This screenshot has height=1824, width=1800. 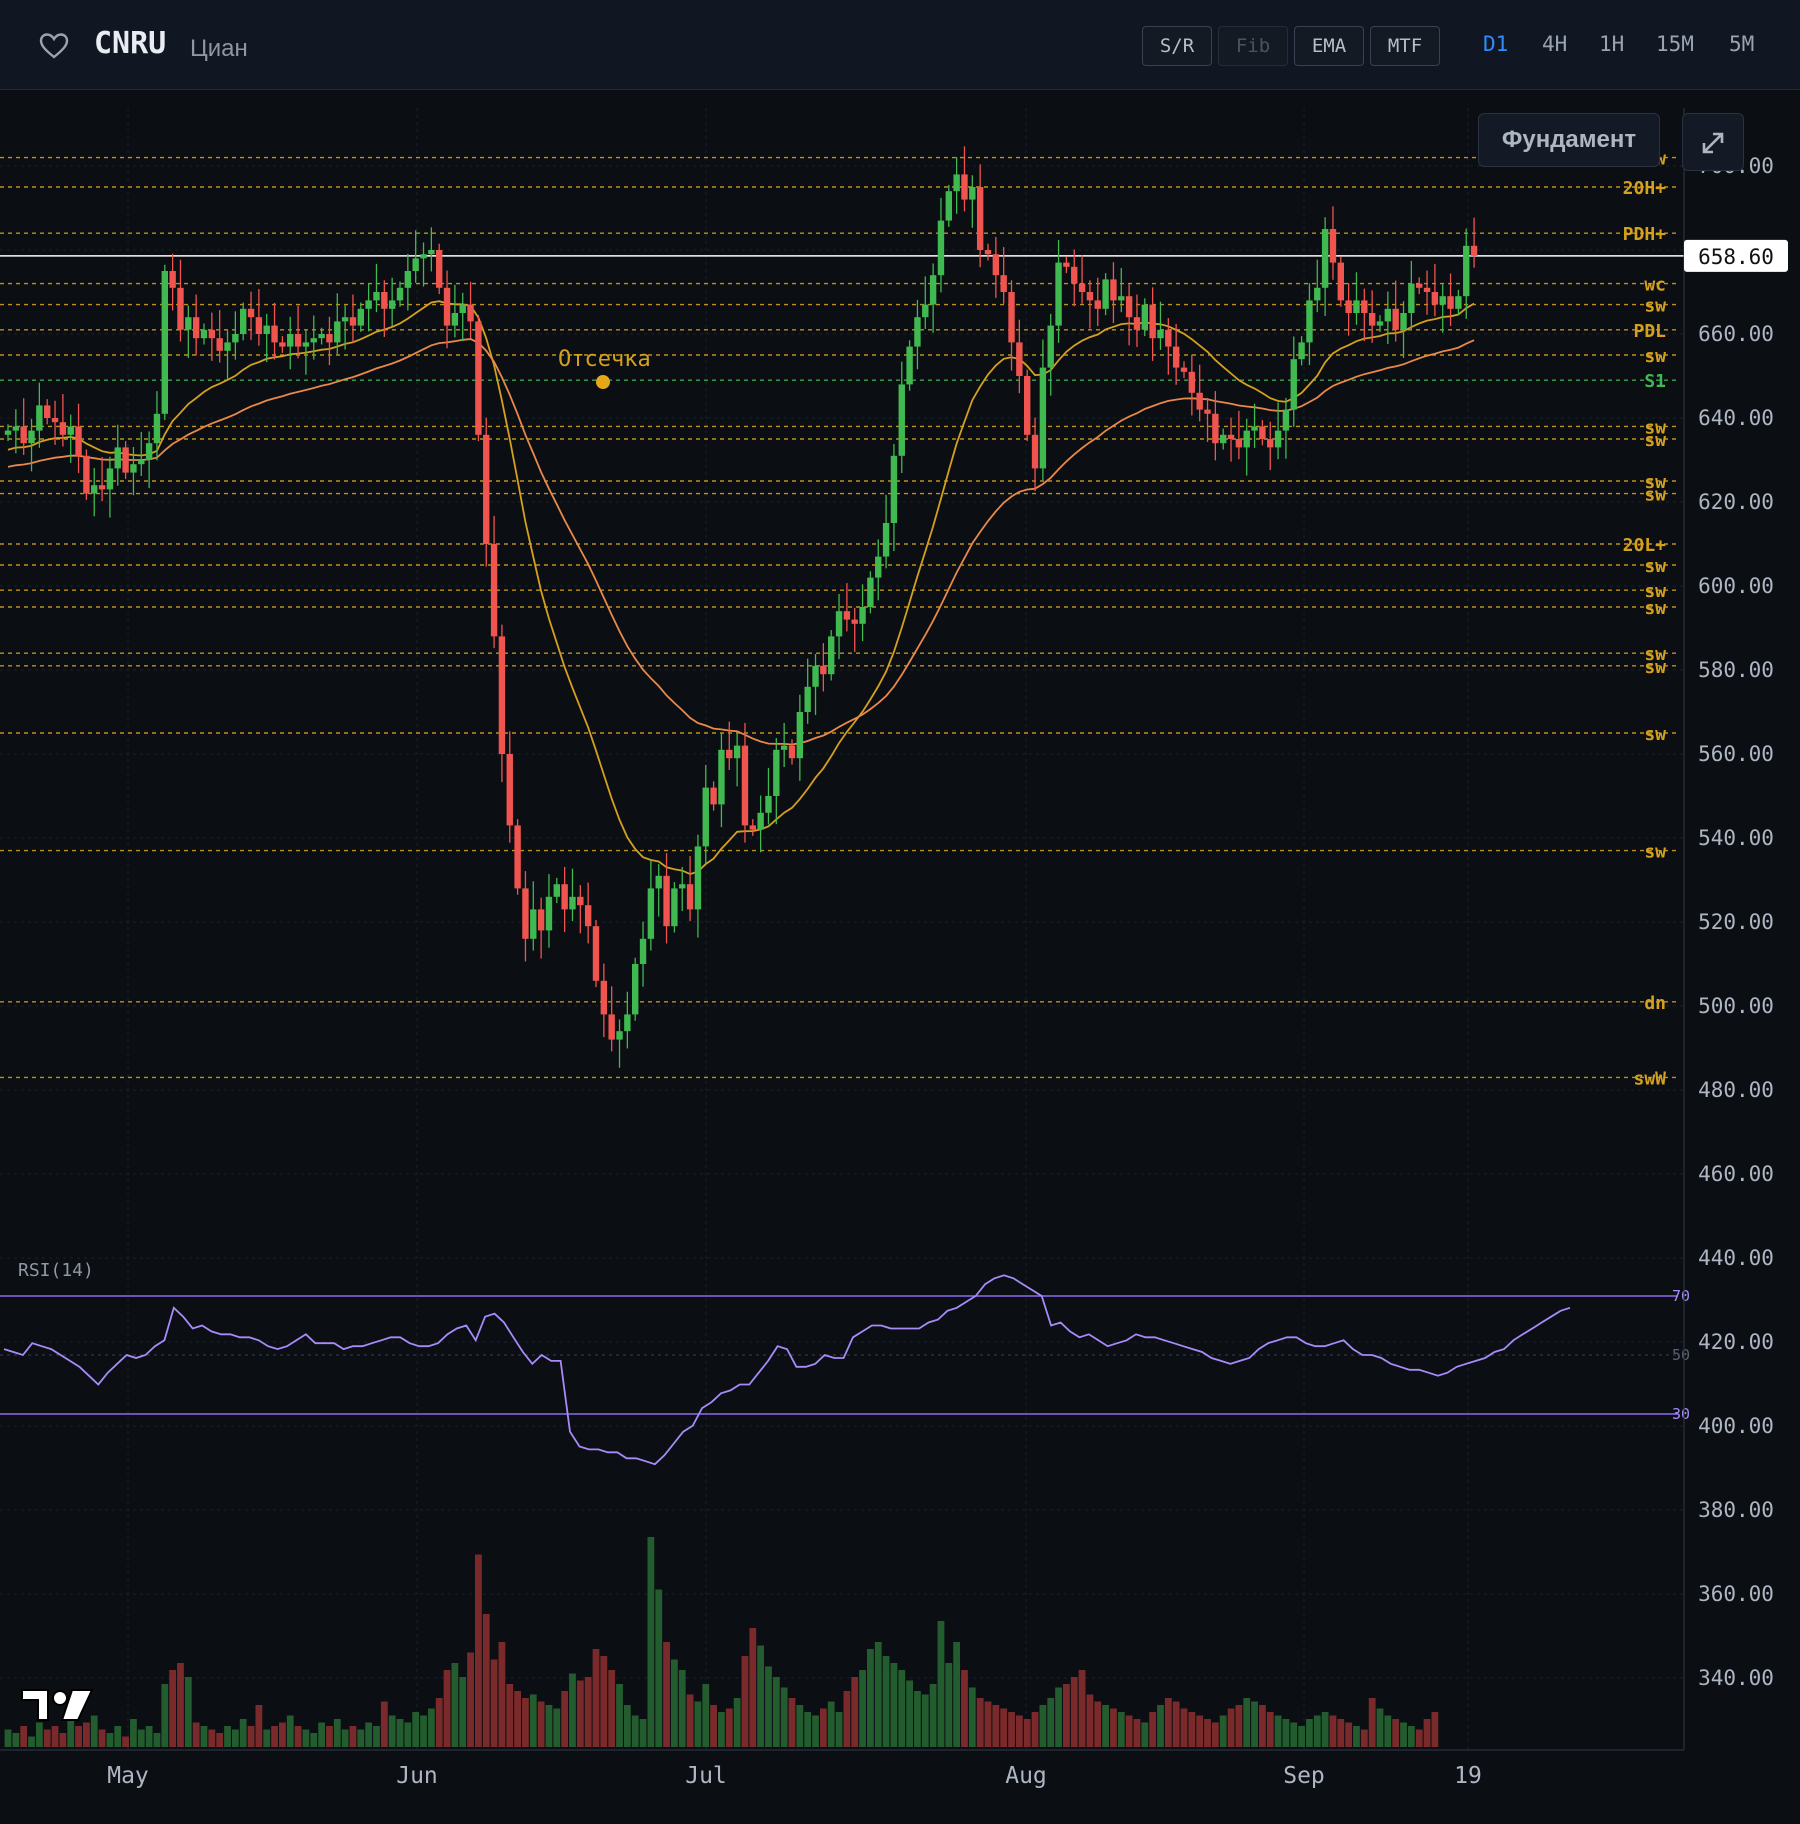 I want to click on fundamental-button: Фундамент, so click(x=1569, y=140).